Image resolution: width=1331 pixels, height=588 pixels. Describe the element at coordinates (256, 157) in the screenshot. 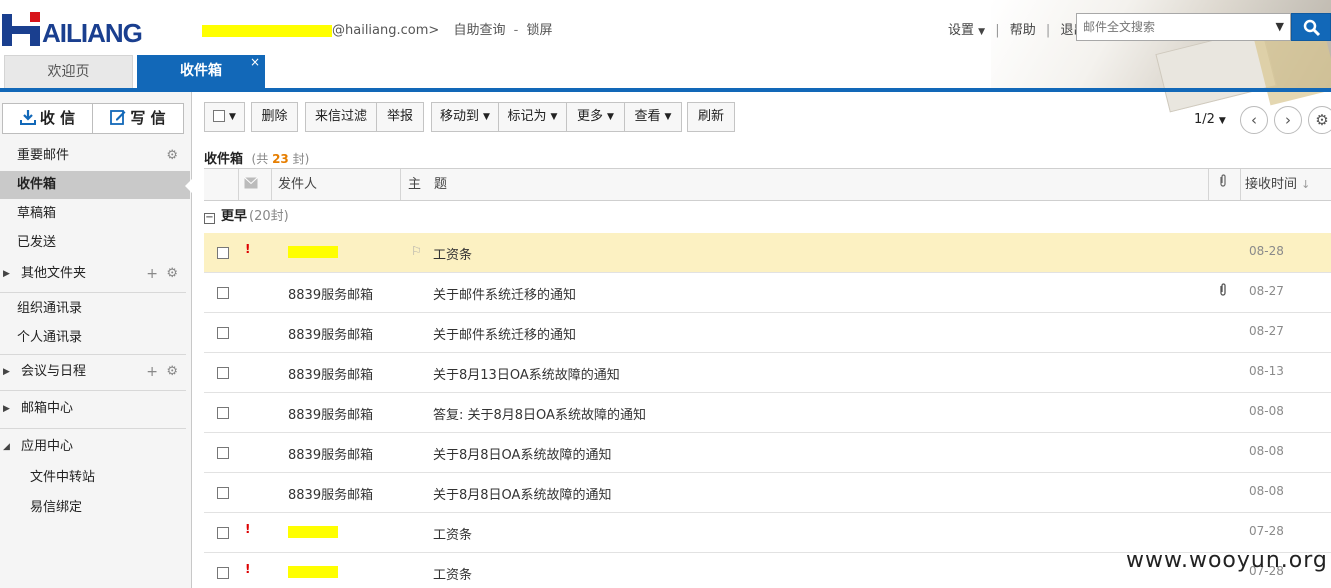

I see `list-title: 收件箱 (共 23 封)` at that location.